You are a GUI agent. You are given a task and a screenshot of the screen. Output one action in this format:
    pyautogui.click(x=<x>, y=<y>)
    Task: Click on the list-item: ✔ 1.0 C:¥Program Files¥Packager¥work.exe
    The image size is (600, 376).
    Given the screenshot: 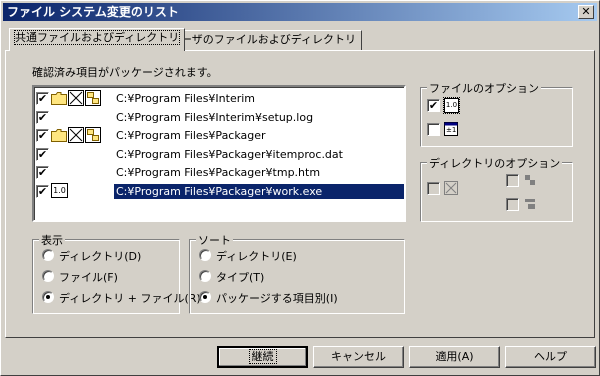 What is the action you would take?
    pyautogui.click(x=219, y=191)
    